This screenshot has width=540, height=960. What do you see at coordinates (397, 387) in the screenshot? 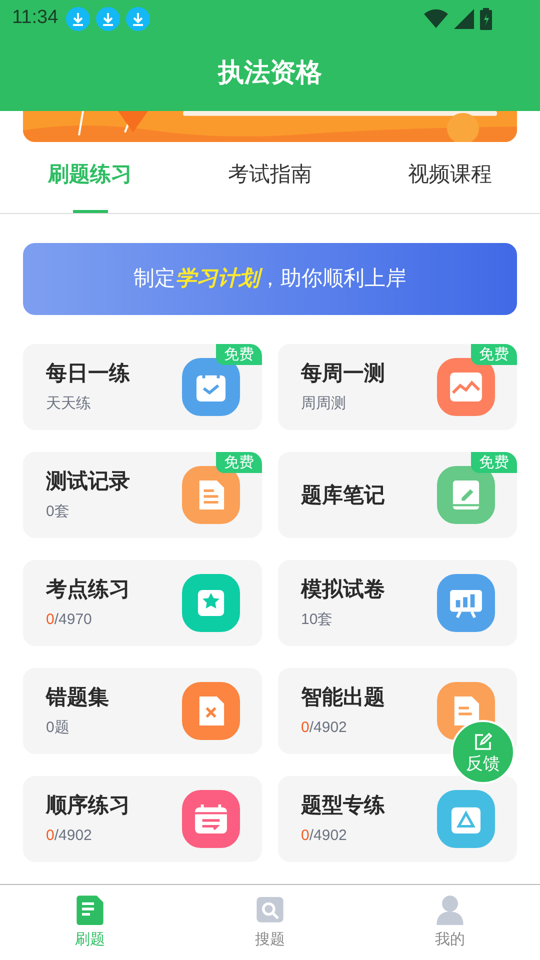
I see `feature-card: 每周一测 周周测 免费` at bounding box center [397, 387].